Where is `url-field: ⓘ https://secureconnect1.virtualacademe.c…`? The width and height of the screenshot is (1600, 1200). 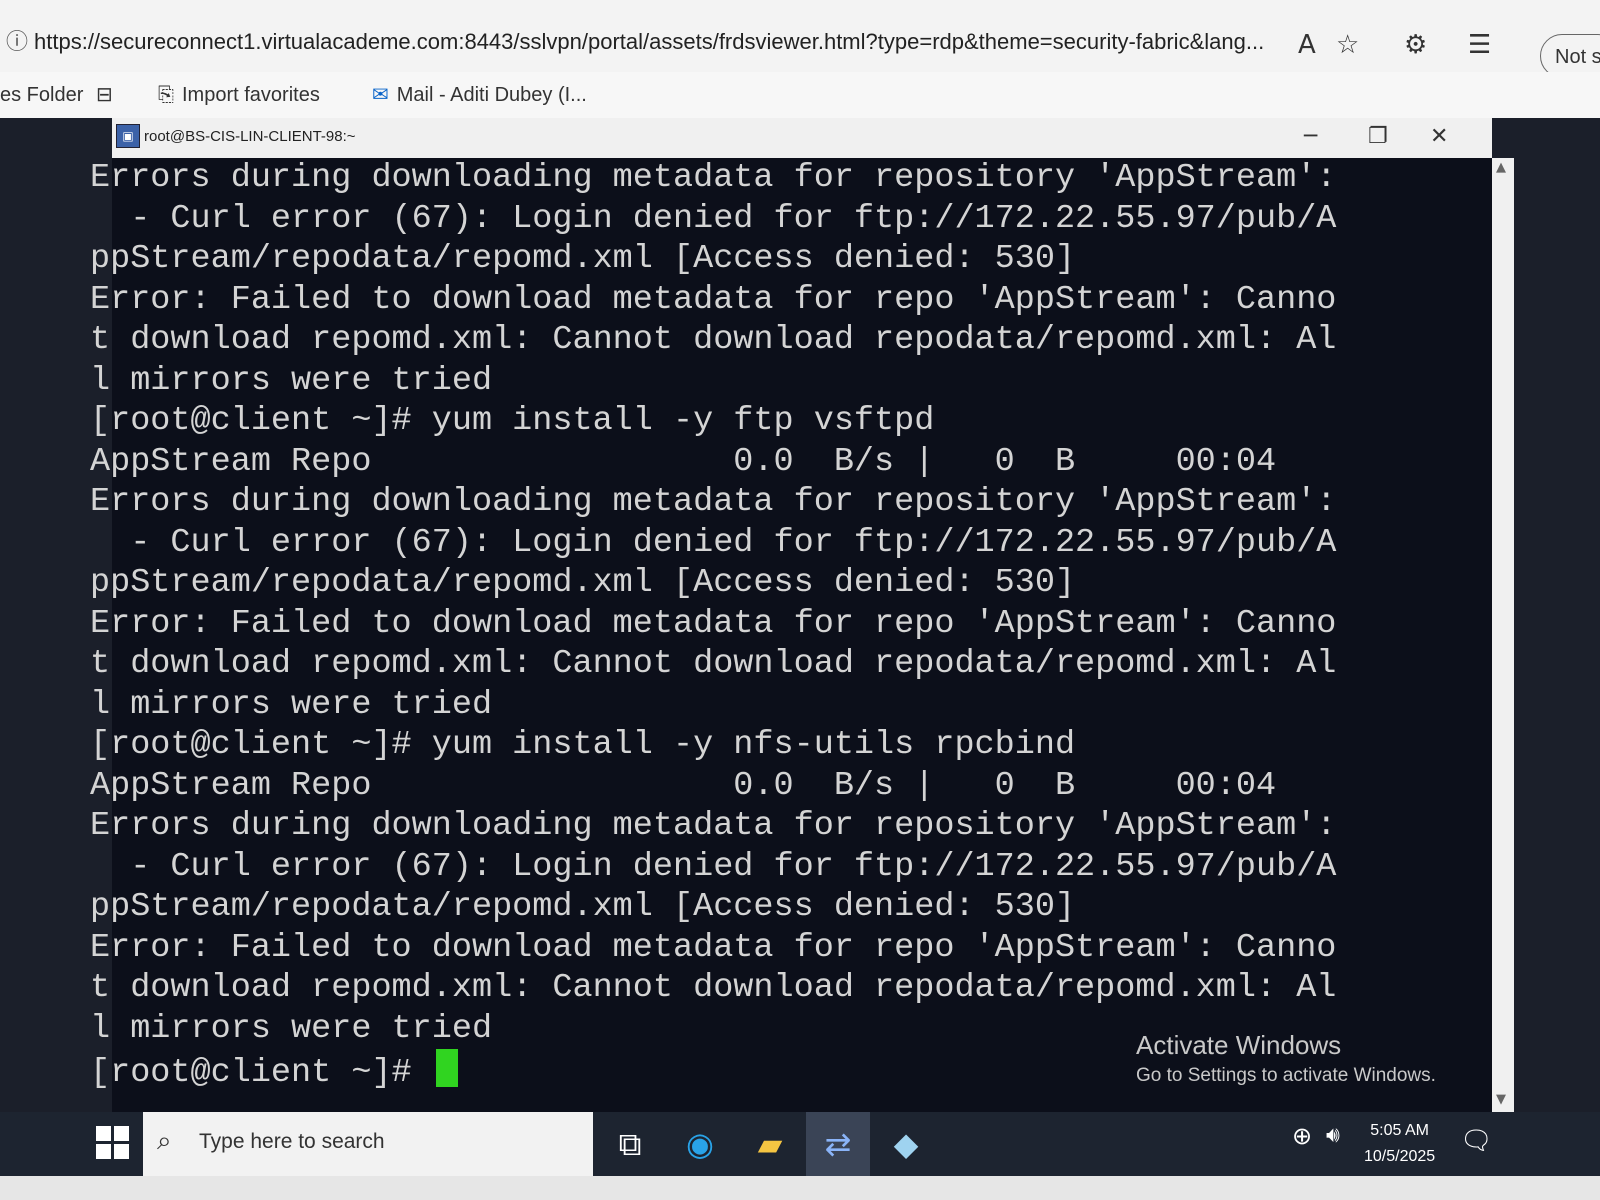
url-field: ⓘ https://secureconnect1.virtualacademe.c… is located at coordinates (651, 42).